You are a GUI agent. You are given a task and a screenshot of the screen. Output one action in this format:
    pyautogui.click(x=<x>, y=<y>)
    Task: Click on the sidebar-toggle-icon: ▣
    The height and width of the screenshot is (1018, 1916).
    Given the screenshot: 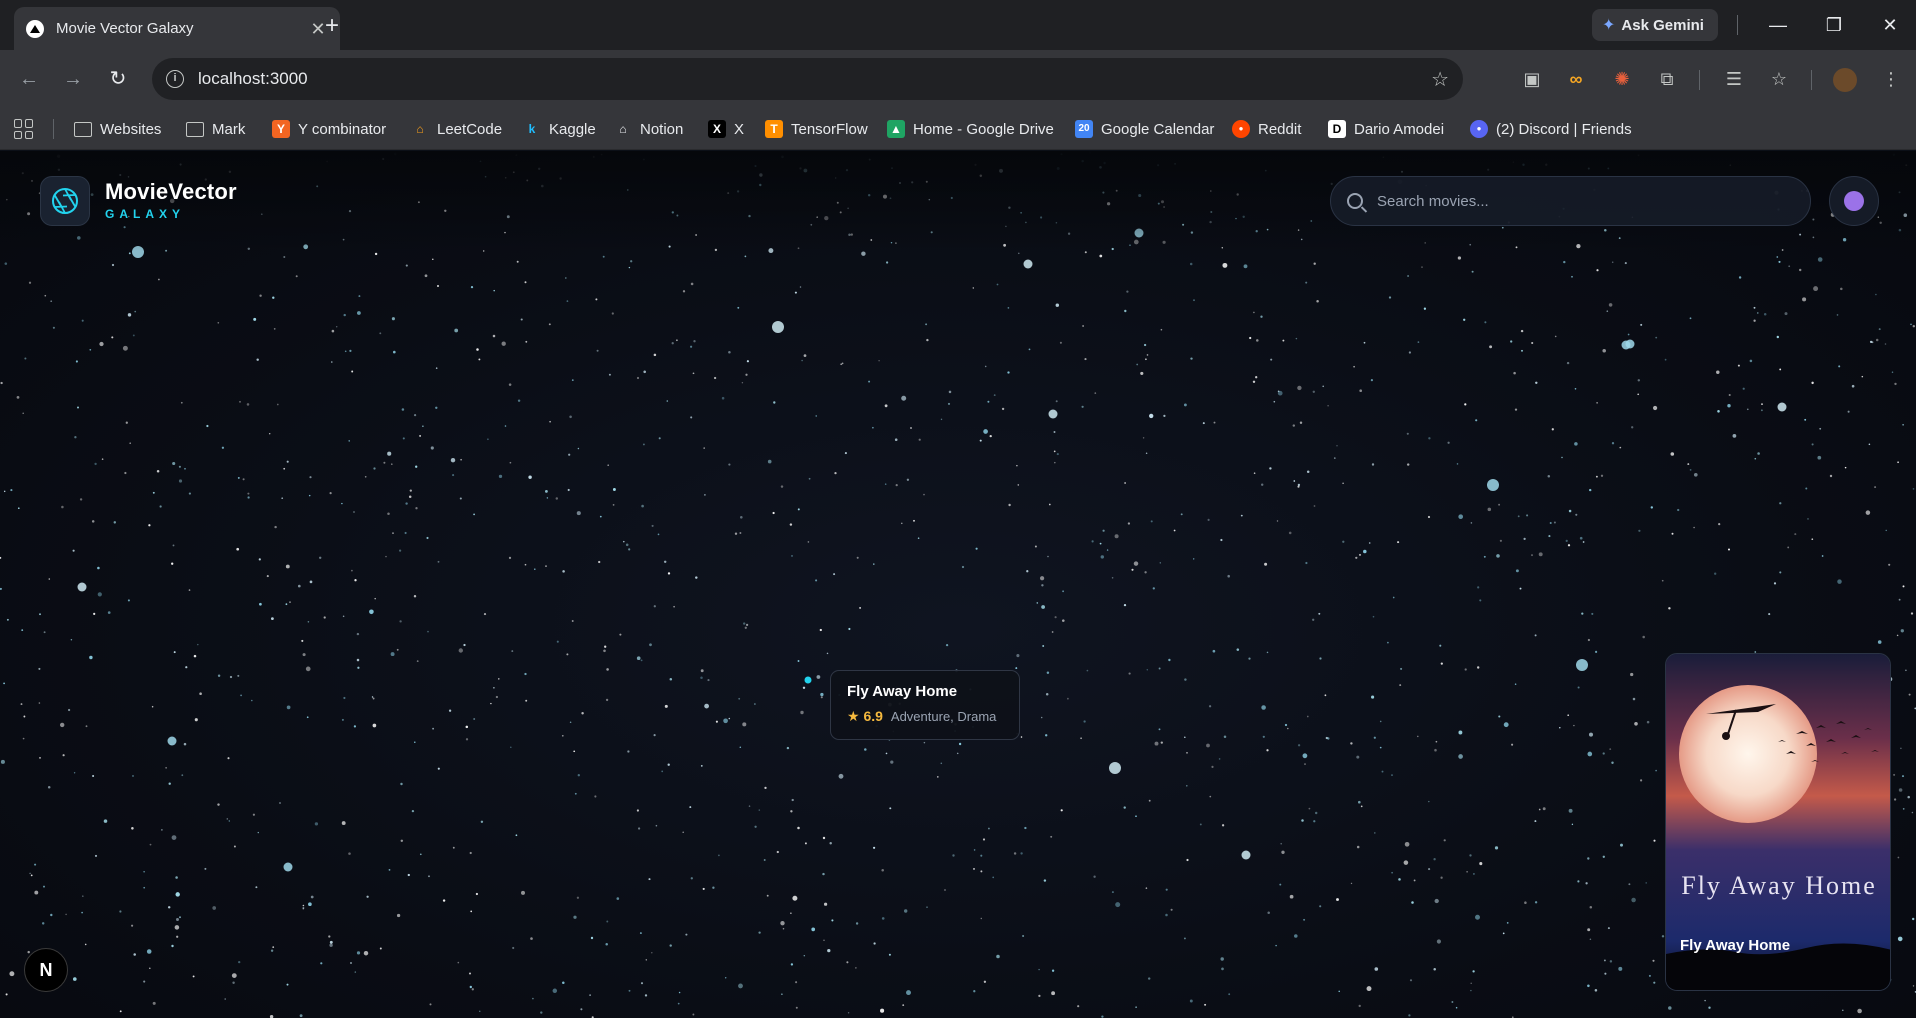 What is the action you would take?
    pyautogui.click(x=1532, y=79)
    